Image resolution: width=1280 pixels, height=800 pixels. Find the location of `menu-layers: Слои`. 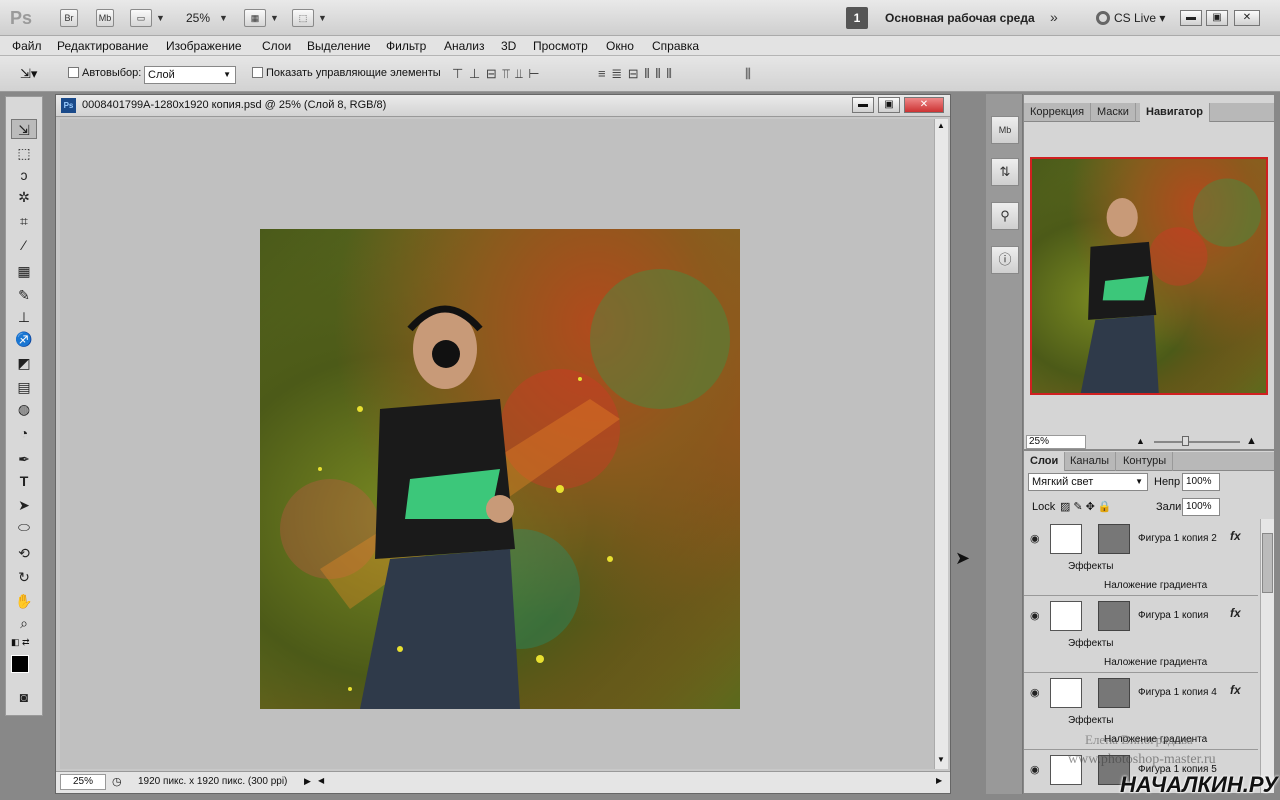

menu-layers: Слои is located at coordinates (276, 46).